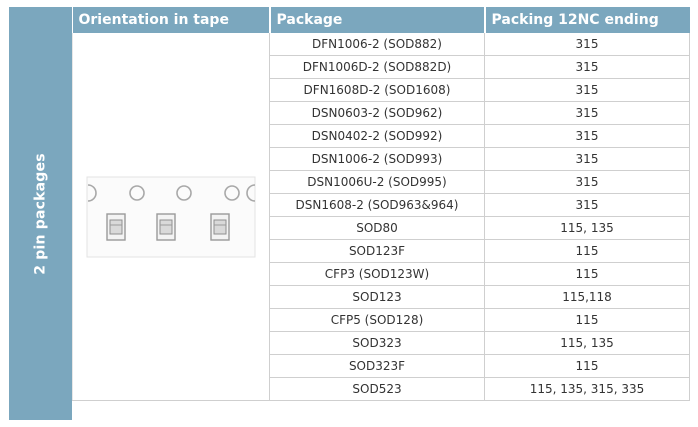  I want to click on package-cell: DSN1608-2 (SOD963&964), so click(377, 205).